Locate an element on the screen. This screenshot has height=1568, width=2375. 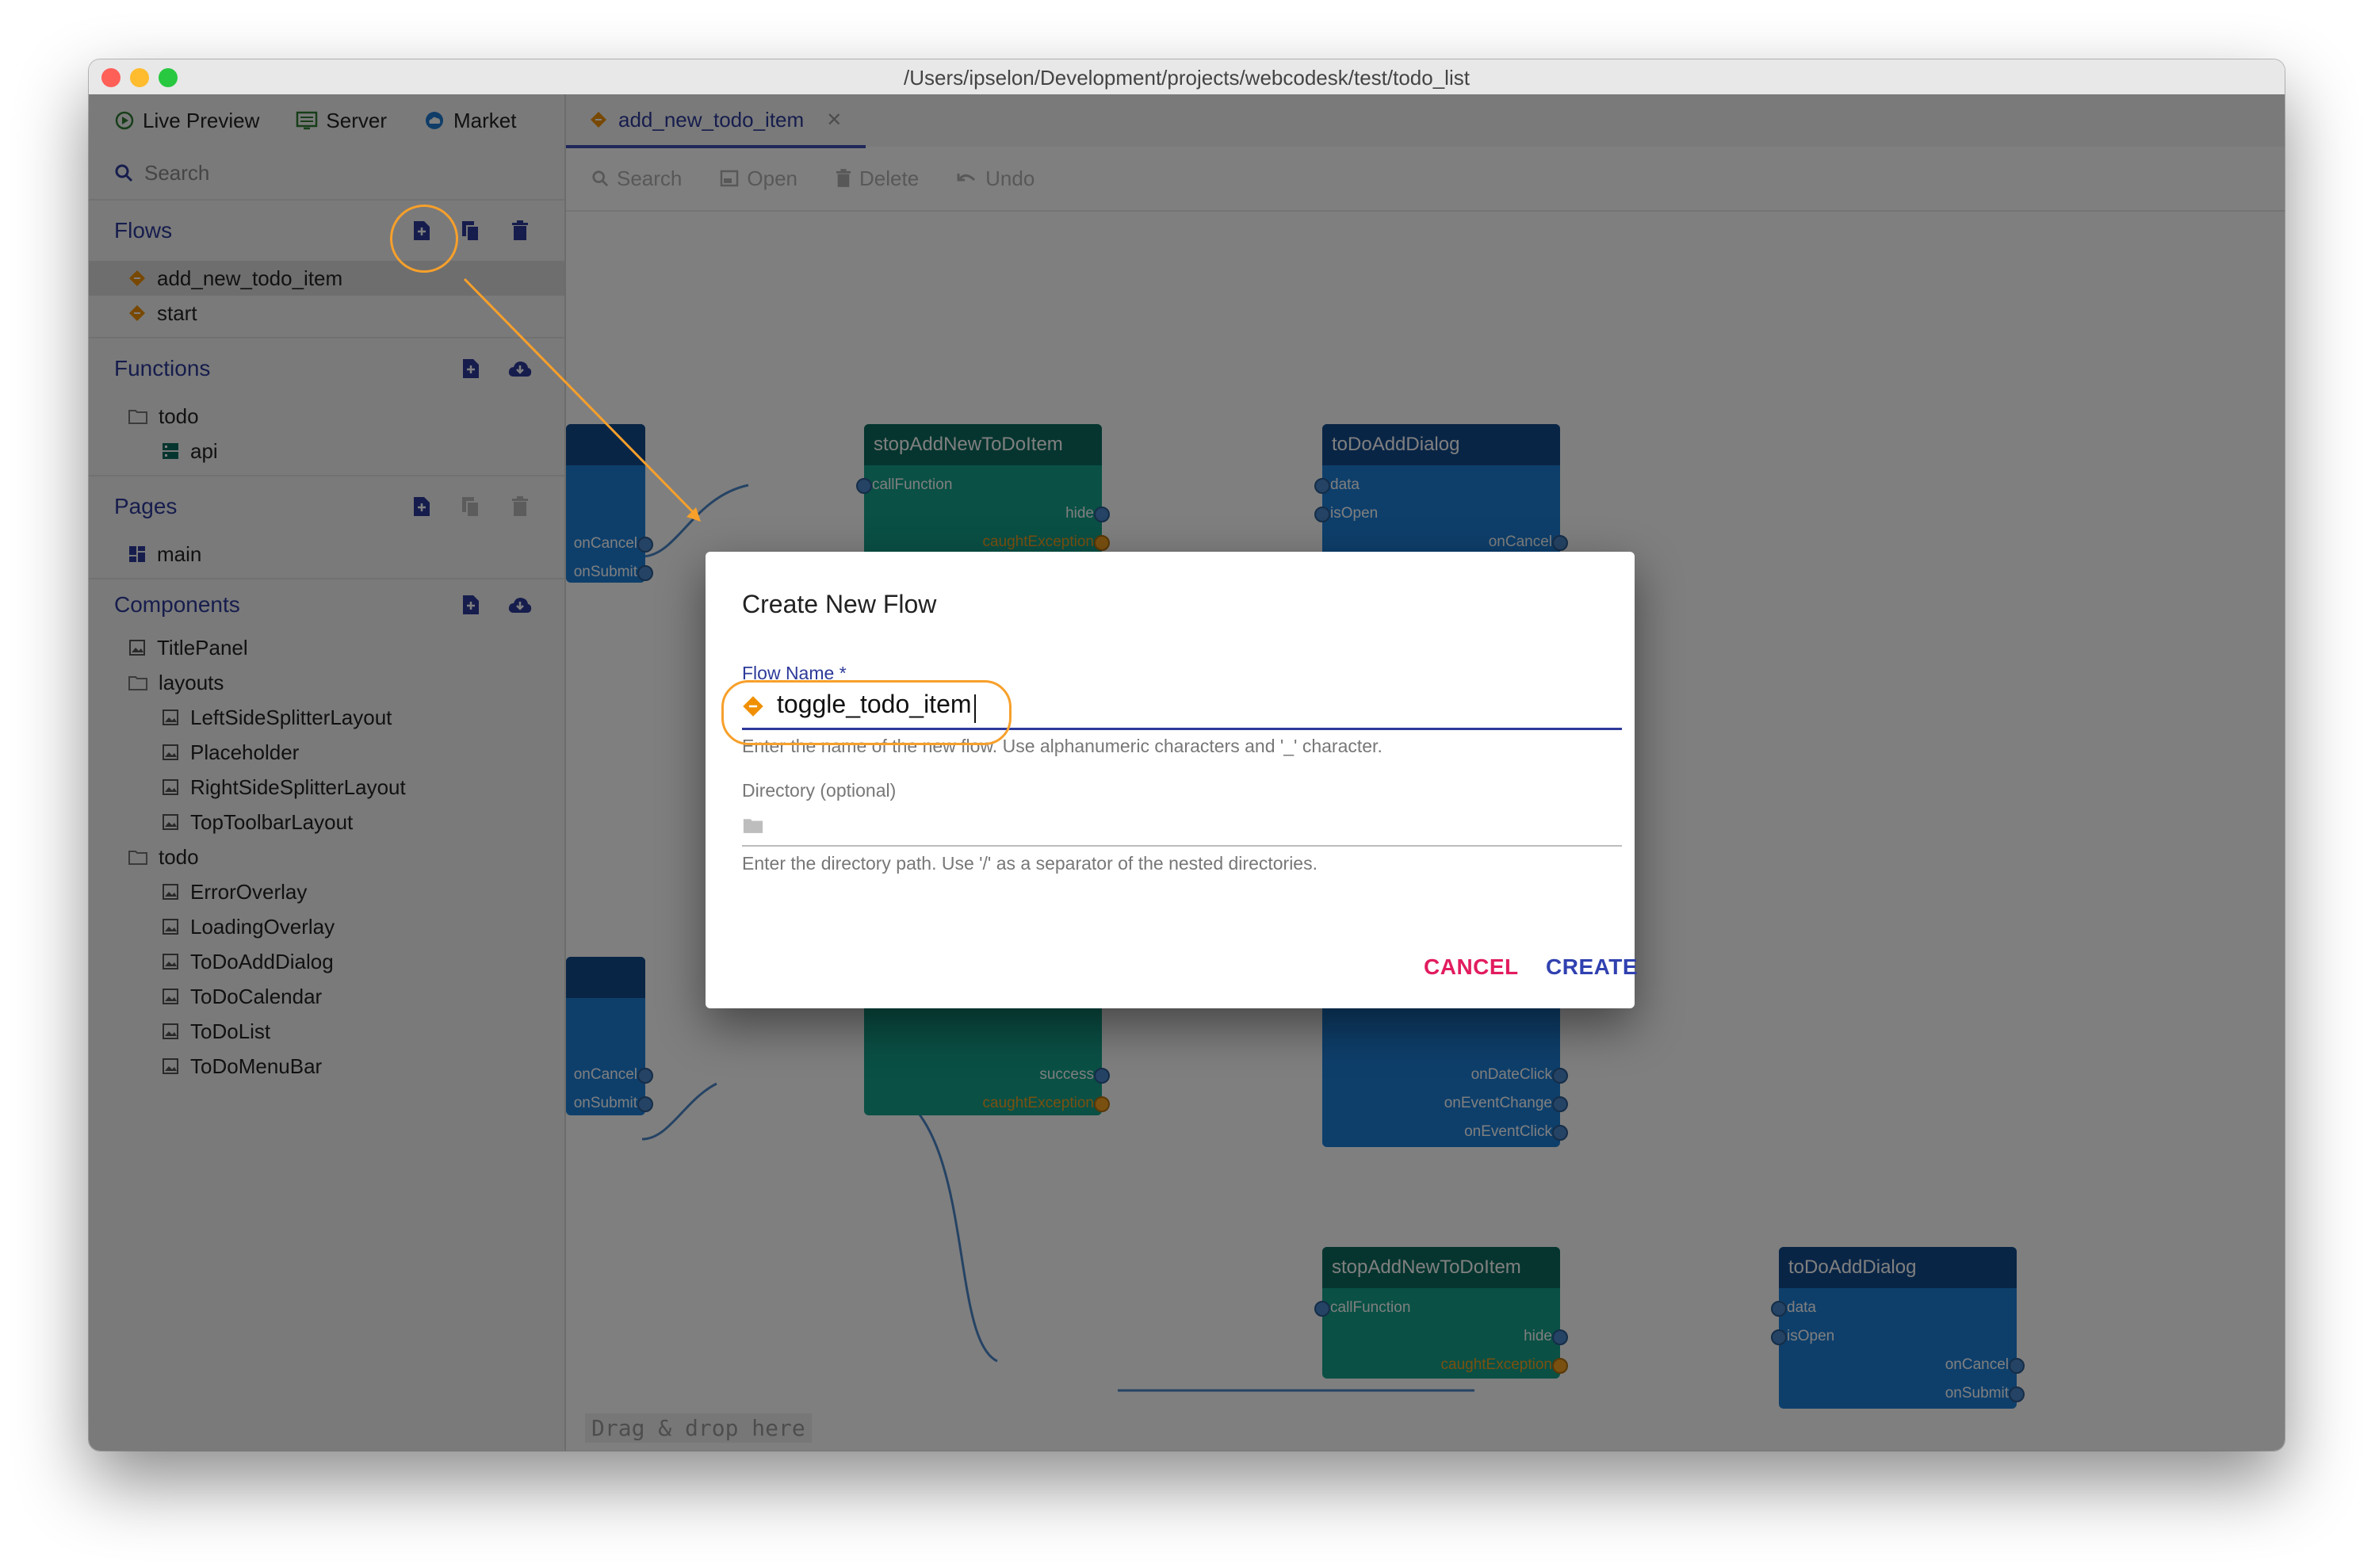
cancel-button: CANCEL is located at coordinates (1471, 967).